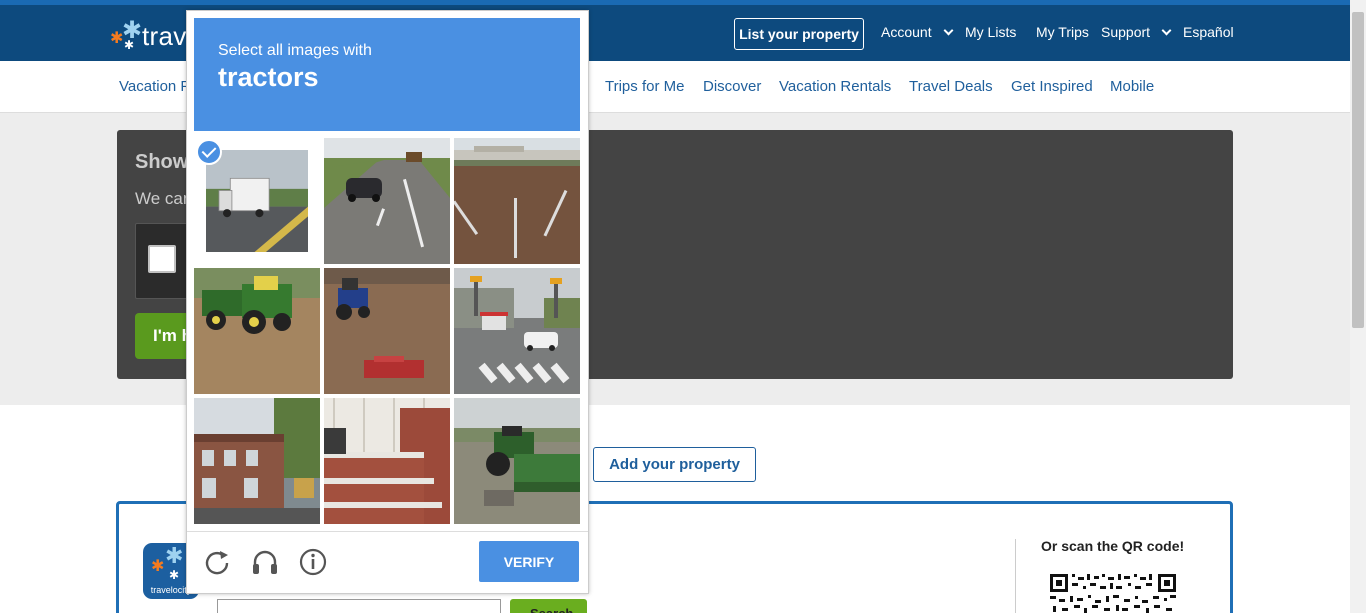 The height and width of the screenshot is (613, 1366). Describe the element at coordinates (257, 201) in the screenshot. I see `tile-image-truck` at that location.